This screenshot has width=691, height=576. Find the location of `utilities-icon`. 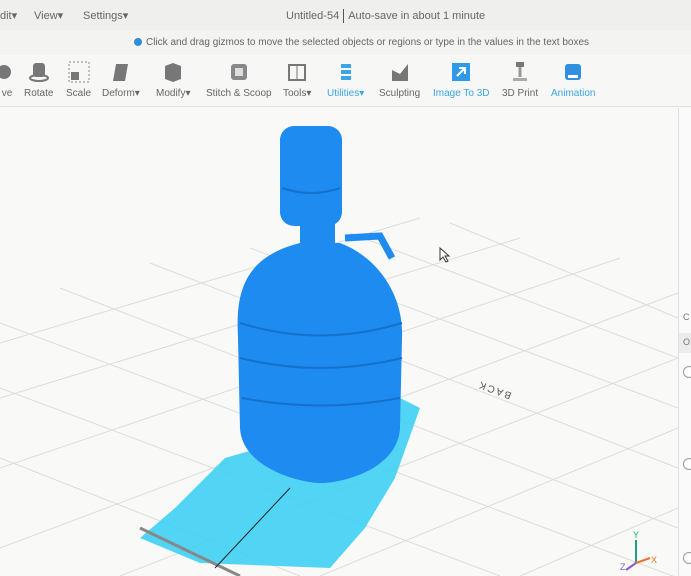

utilities-icon is located at coordinates (345, 72).